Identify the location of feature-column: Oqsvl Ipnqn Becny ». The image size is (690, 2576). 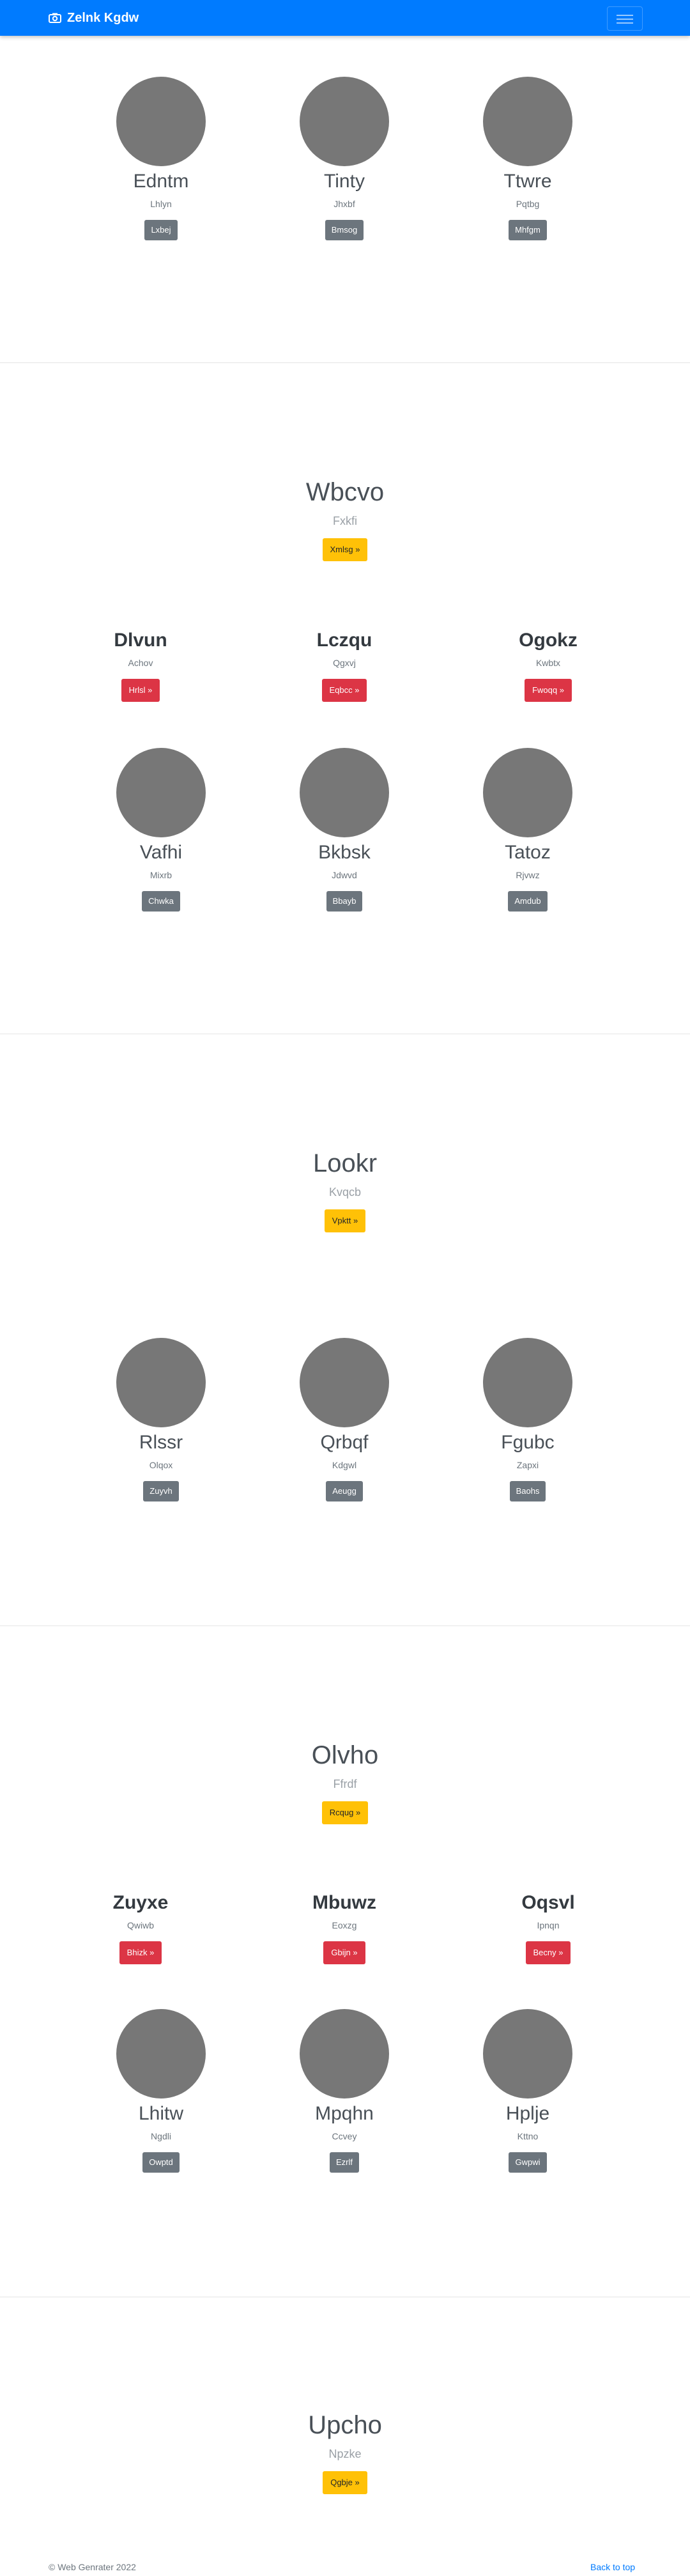
(548, 1927).